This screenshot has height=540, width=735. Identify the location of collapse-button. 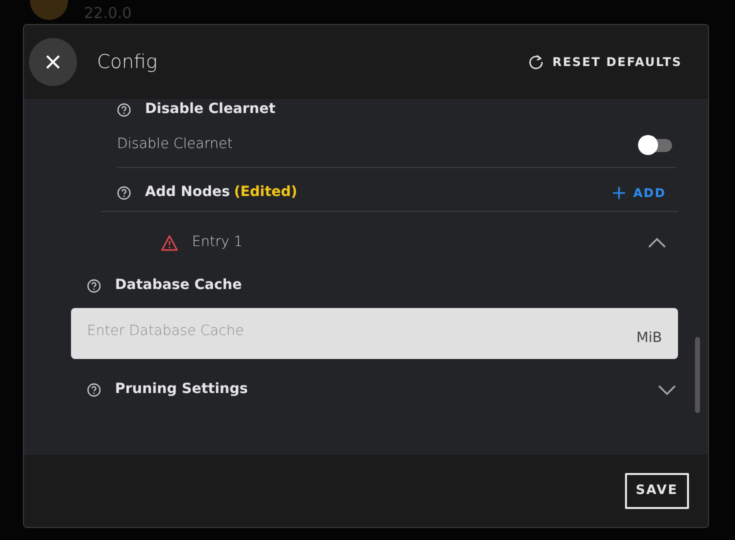
(657, 243).